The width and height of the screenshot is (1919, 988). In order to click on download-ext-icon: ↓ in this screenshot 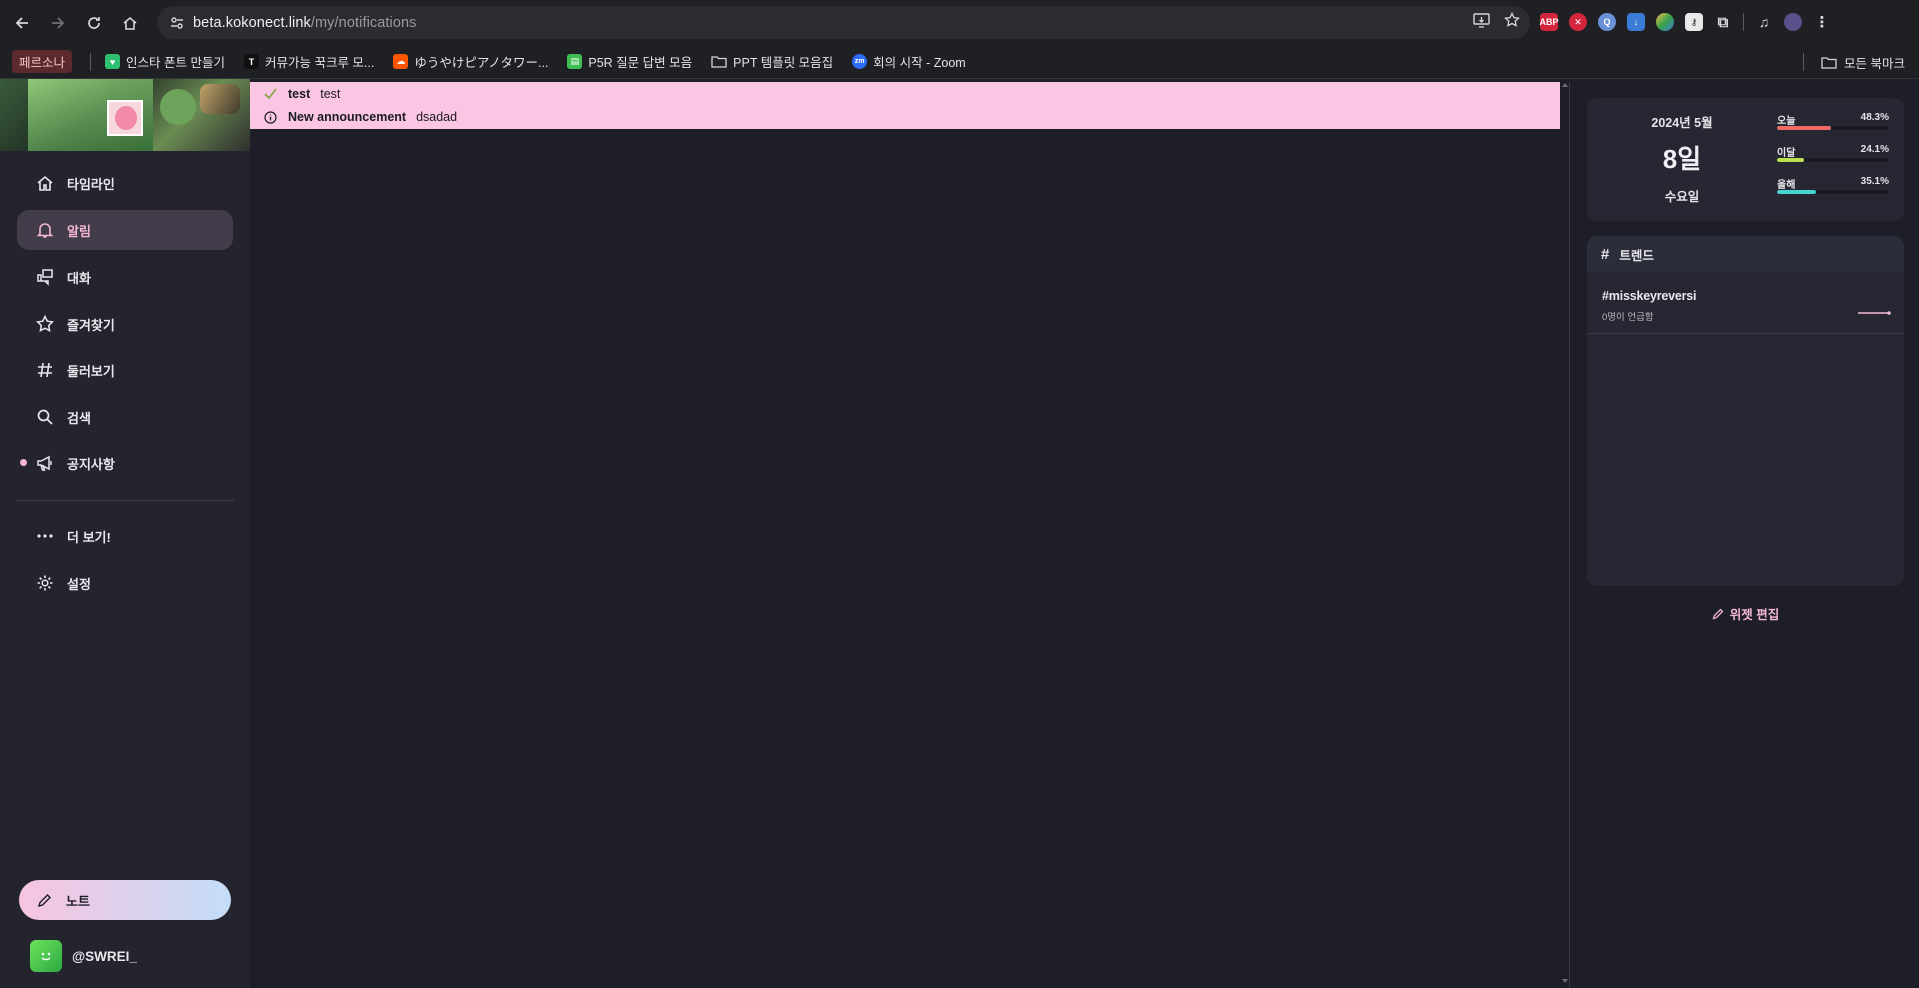, I will do `click(1636, 22)`.